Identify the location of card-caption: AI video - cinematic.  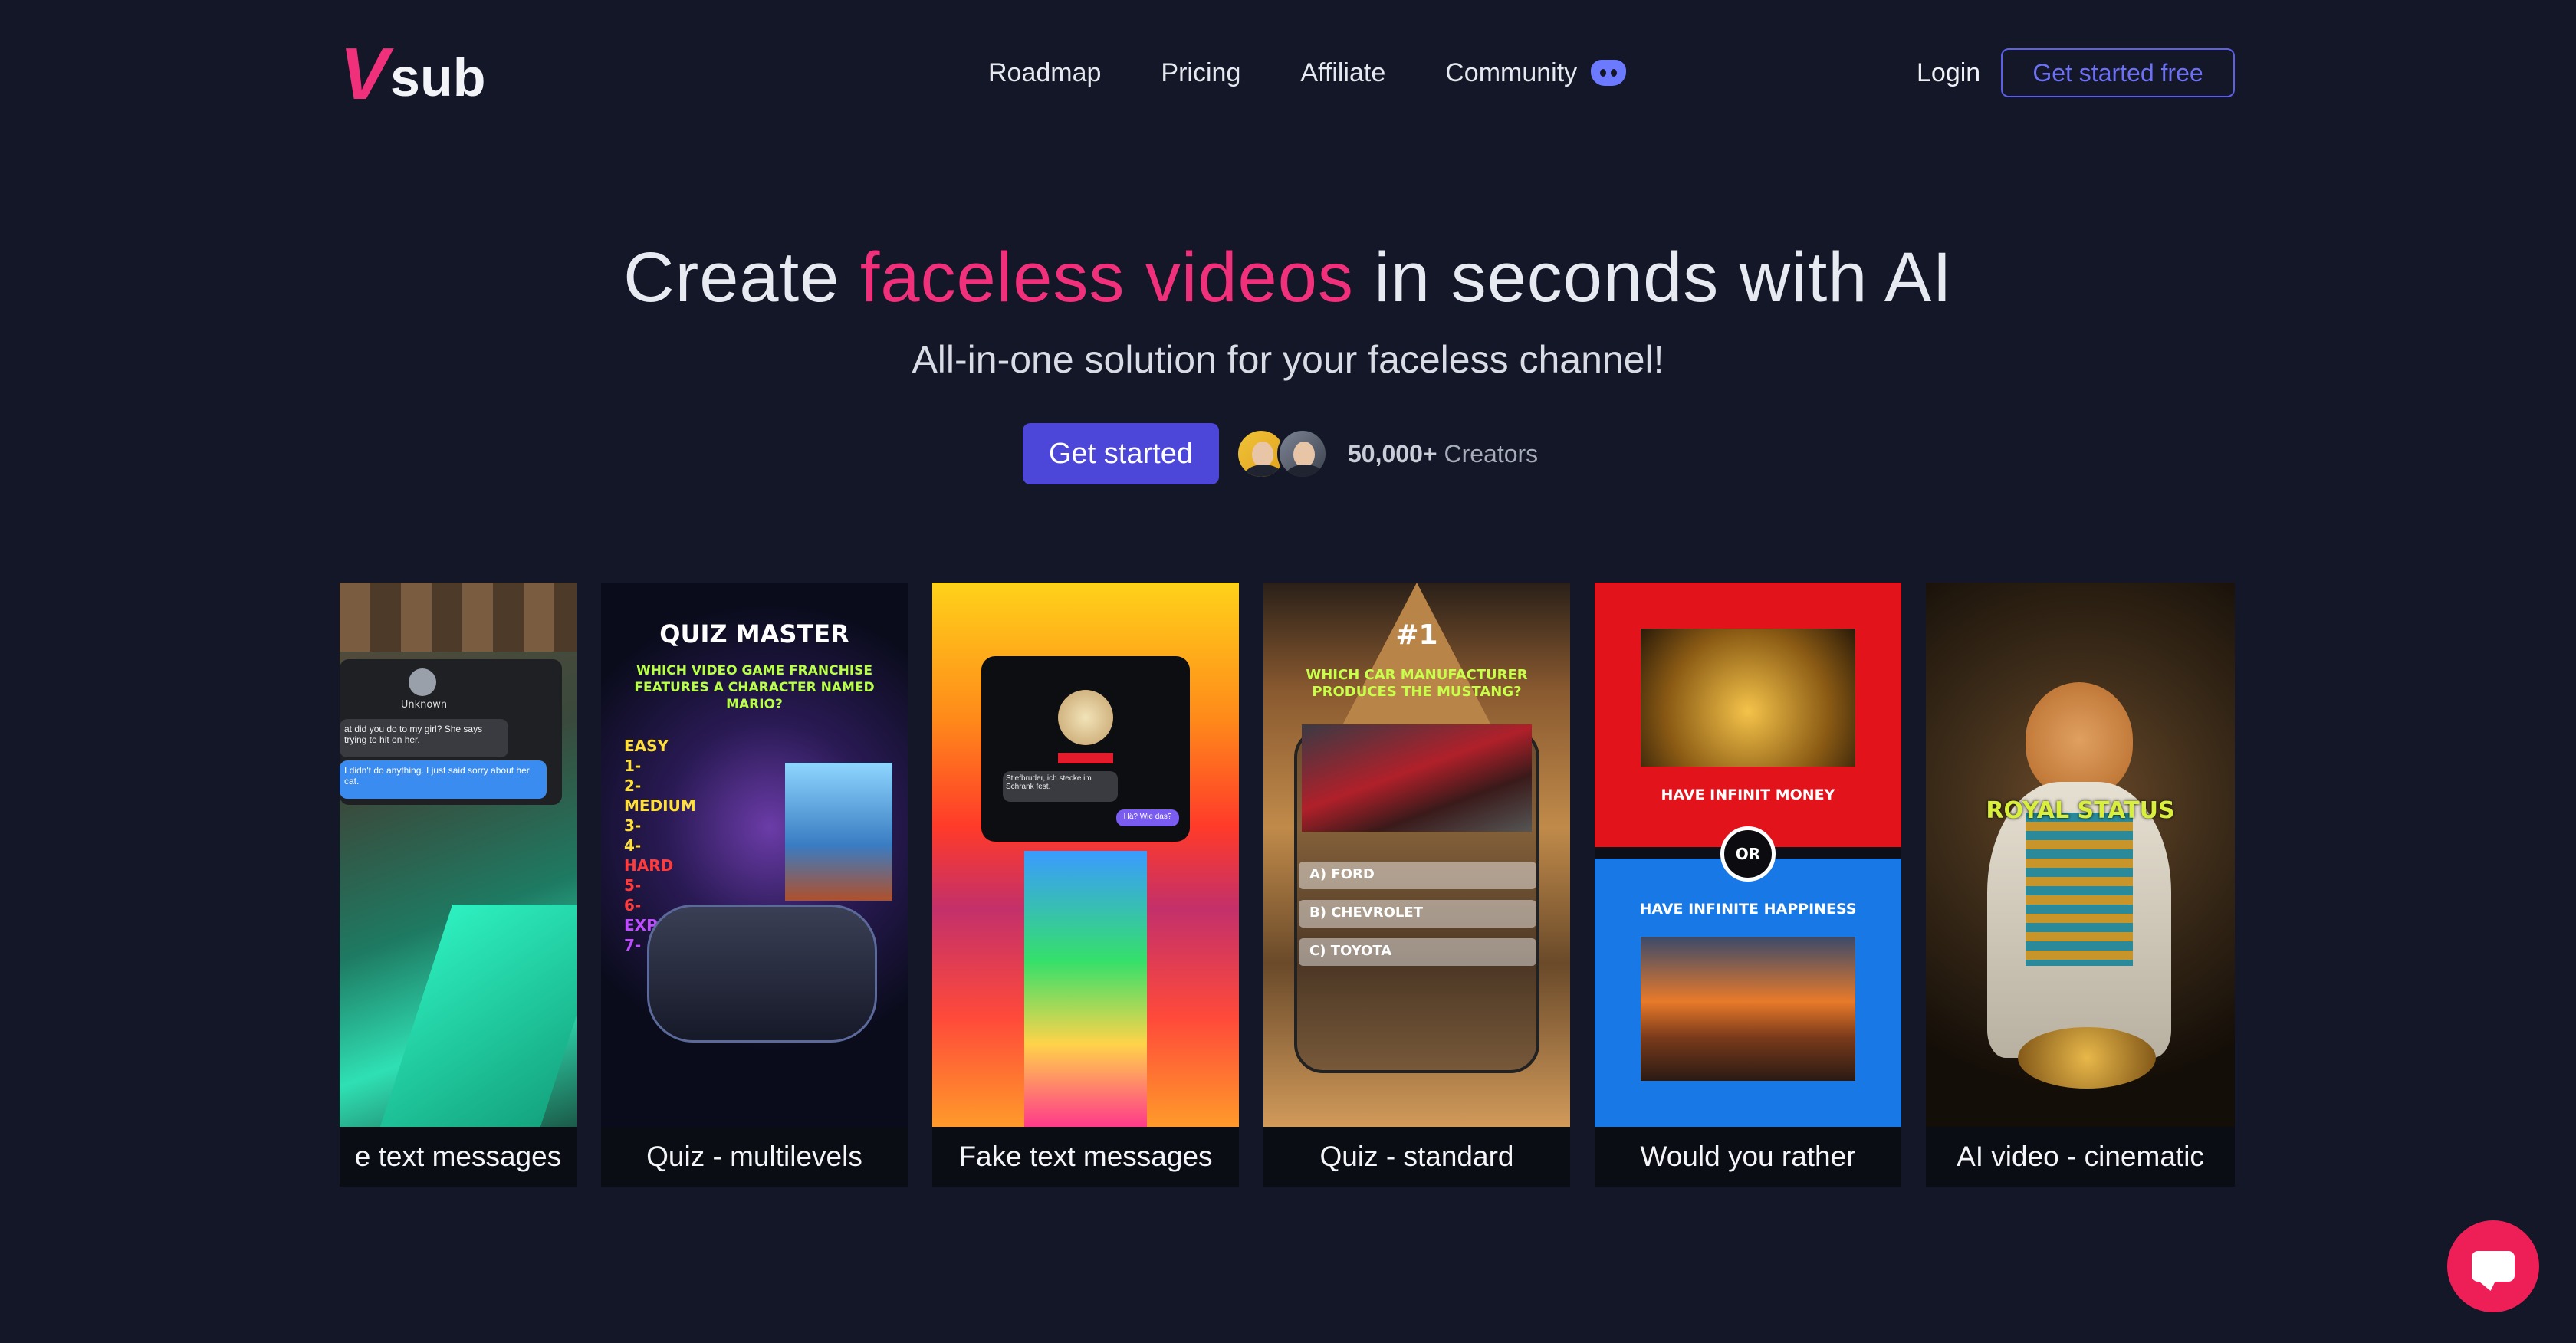
(2080, 1157).